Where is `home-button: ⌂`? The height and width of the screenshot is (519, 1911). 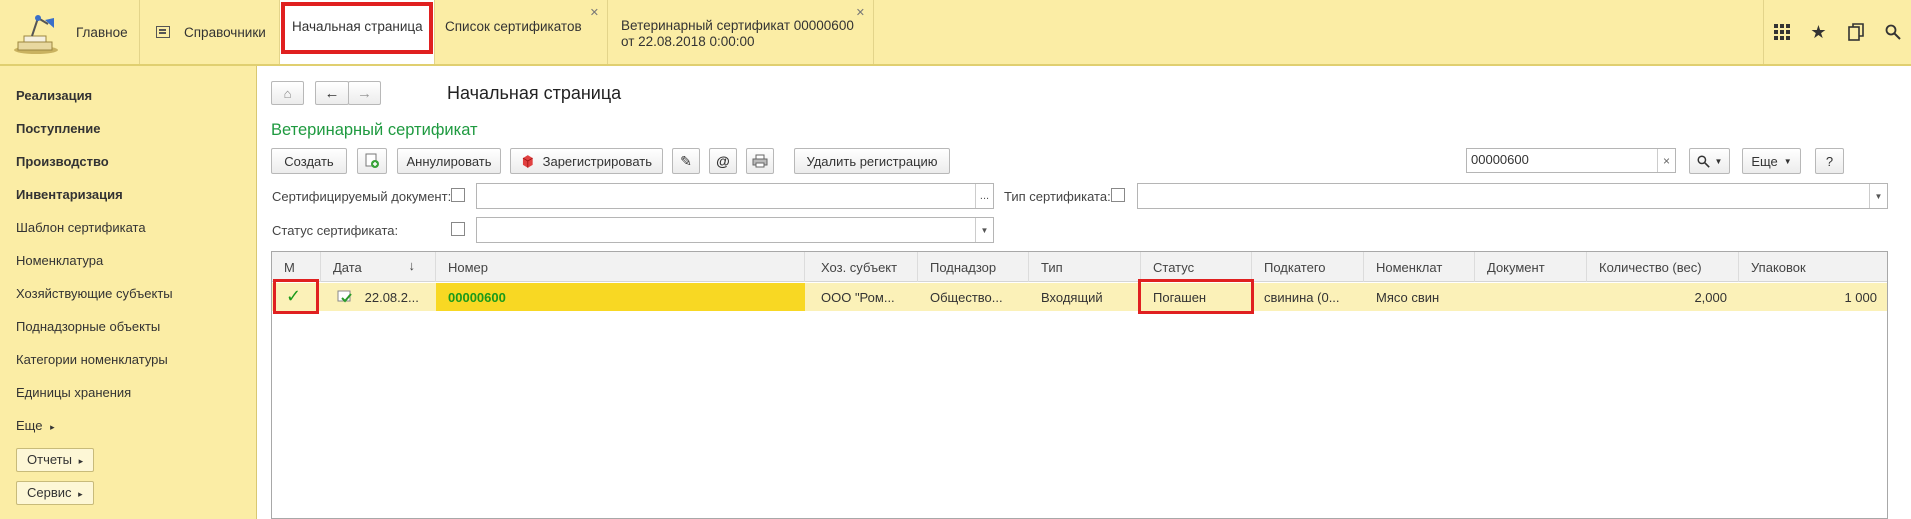 home-button: ⌂ is located at coordinates (287, 93).